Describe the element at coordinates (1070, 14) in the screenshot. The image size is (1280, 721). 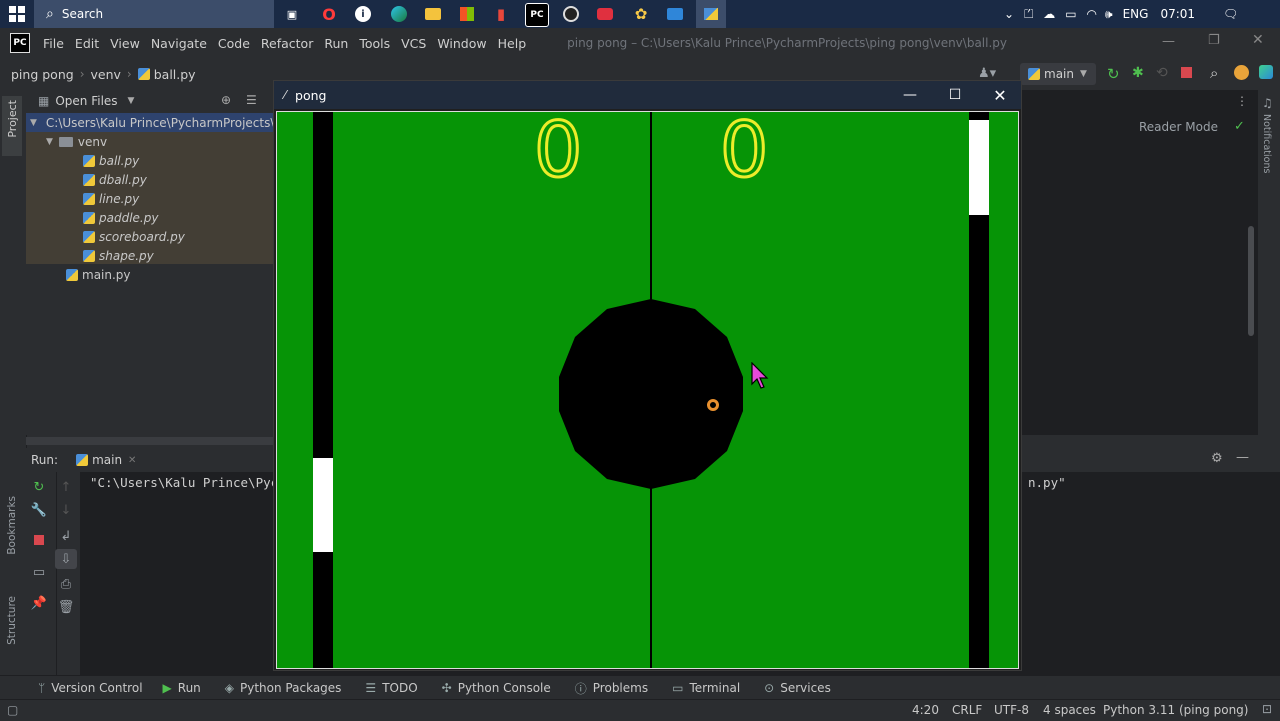
I see `battery-icon: ▭` at that location.